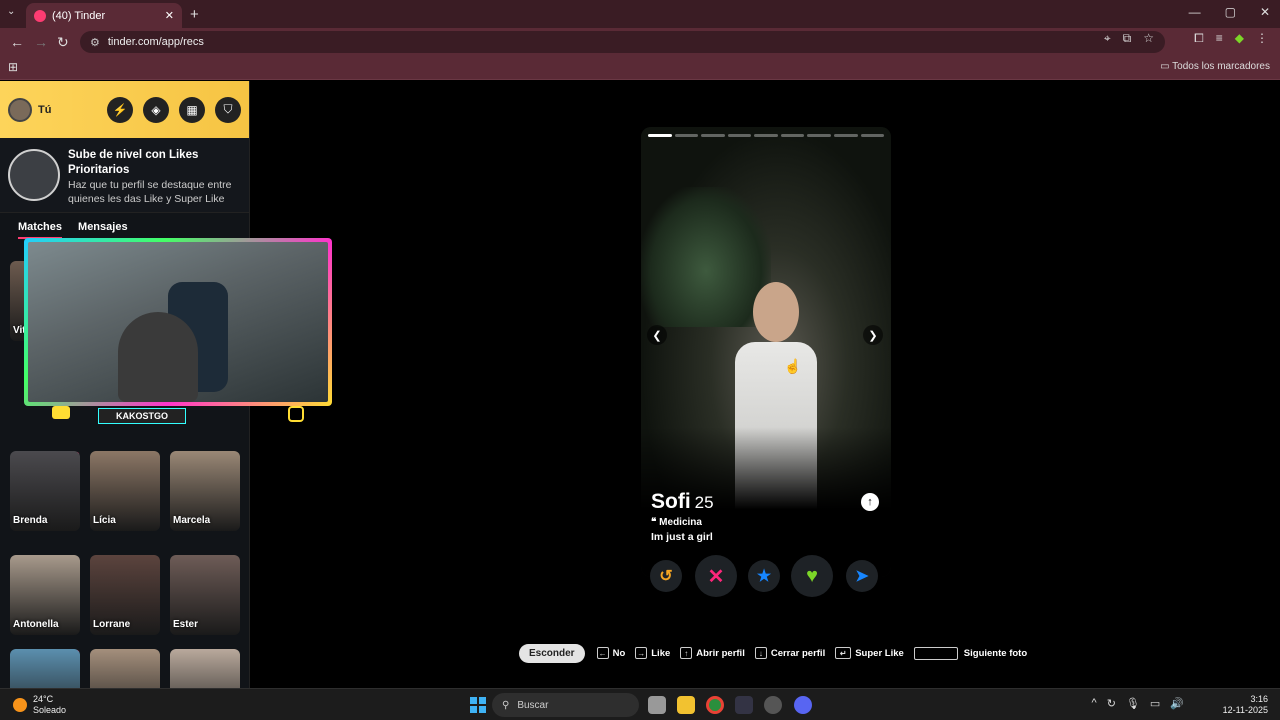  What do you see at coordinates (533, 705) in the screenshot?
I see `search-placeholder: Buscar` at bounding box center [533, 705].